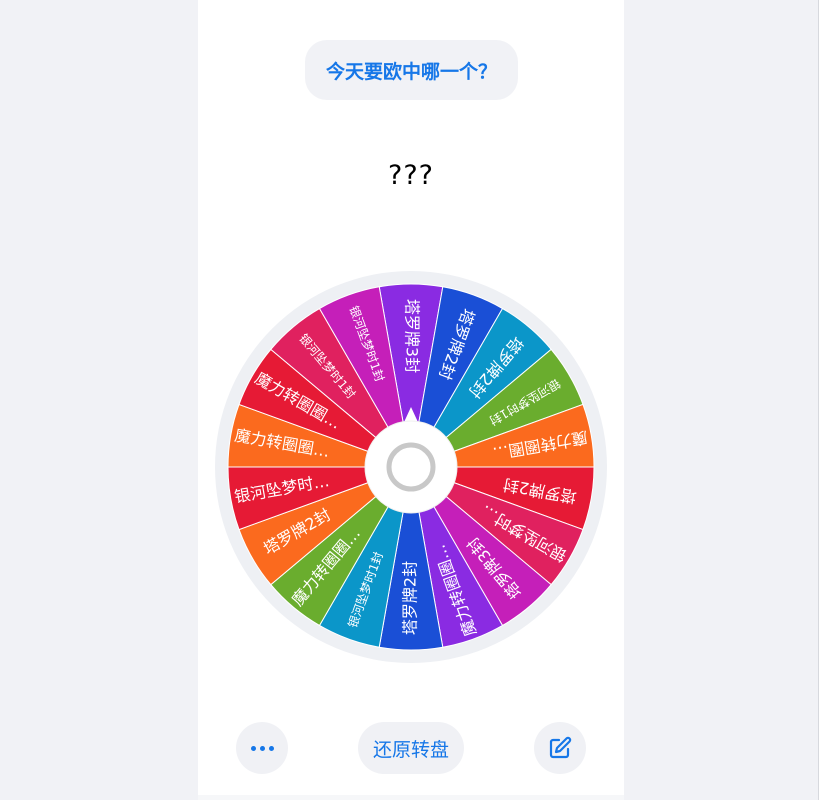  What do you see at coordinates (411, 70) in the screenshot?
I see `question-title: 今天要欧中哪一个？` at bounding box center [411, 70].